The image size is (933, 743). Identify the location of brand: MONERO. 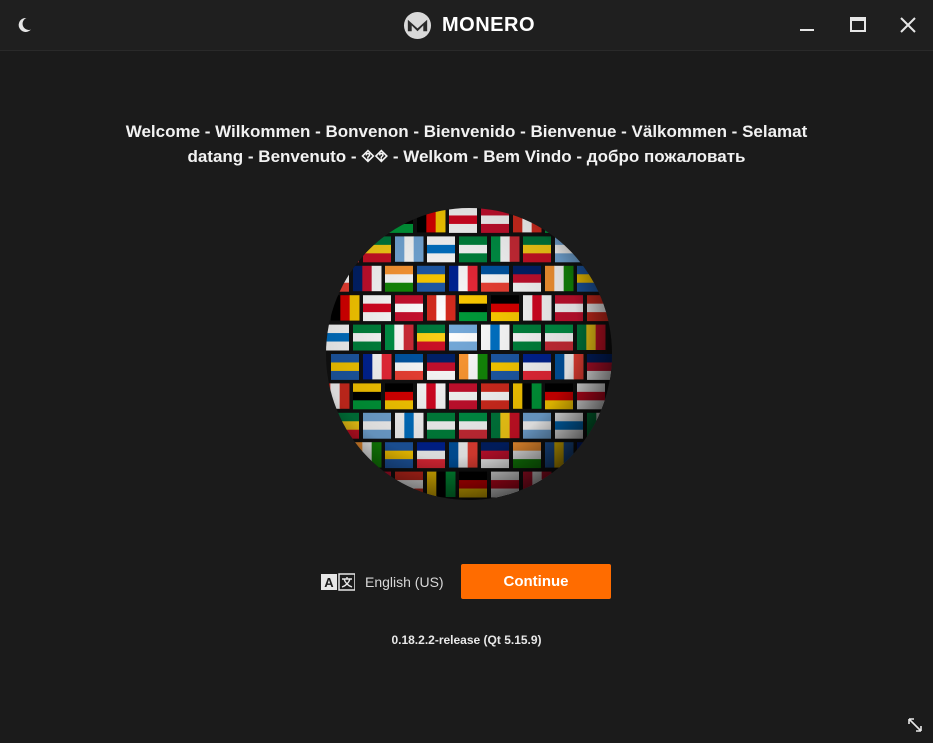
(469, 25).